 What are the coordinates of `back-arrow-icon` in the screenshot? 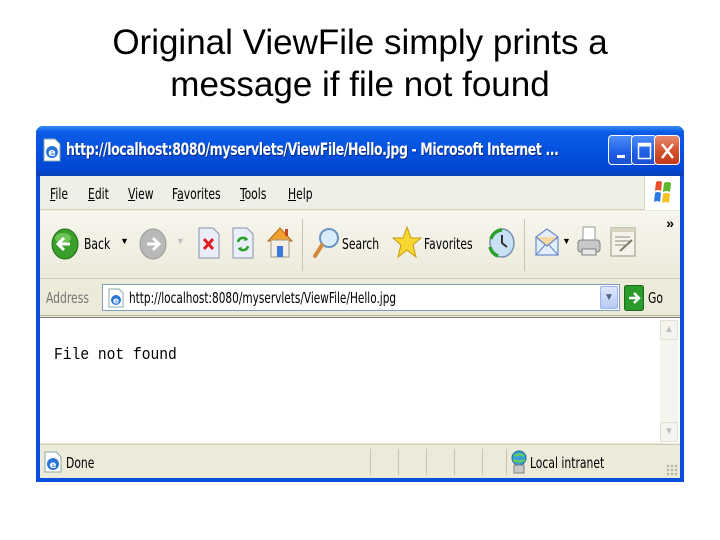 It's located at (65, 244).